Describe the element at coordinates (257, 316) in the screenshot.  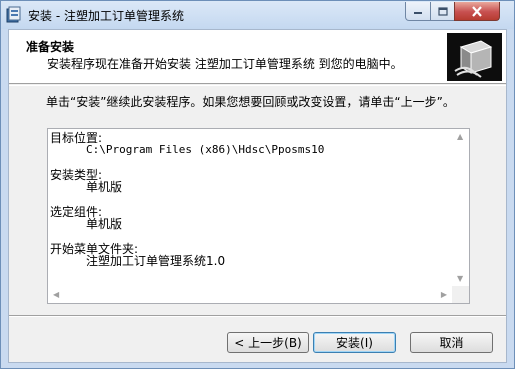
I see `button-bar-separator` at that location.